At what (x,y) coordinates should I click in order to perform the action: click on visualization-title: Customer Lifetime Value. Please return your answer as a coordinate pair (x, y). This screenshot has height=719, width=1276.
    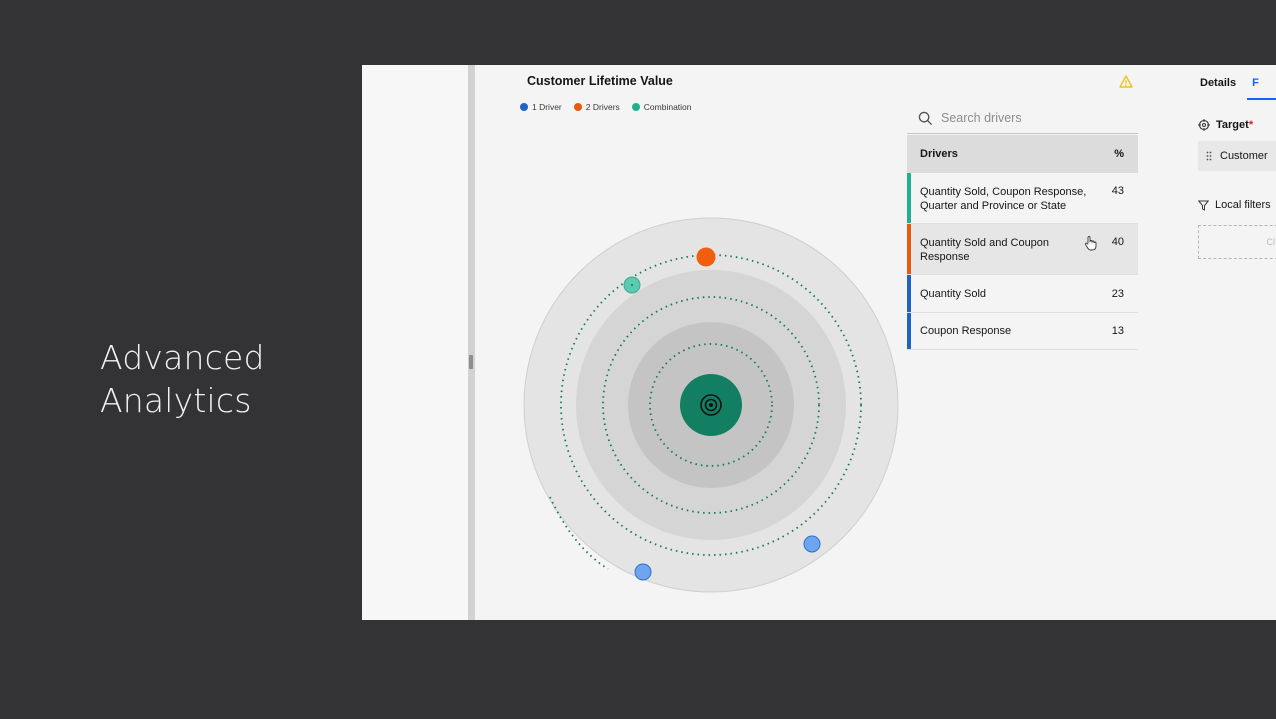
    Looking at the image, I should click on (600, 81).